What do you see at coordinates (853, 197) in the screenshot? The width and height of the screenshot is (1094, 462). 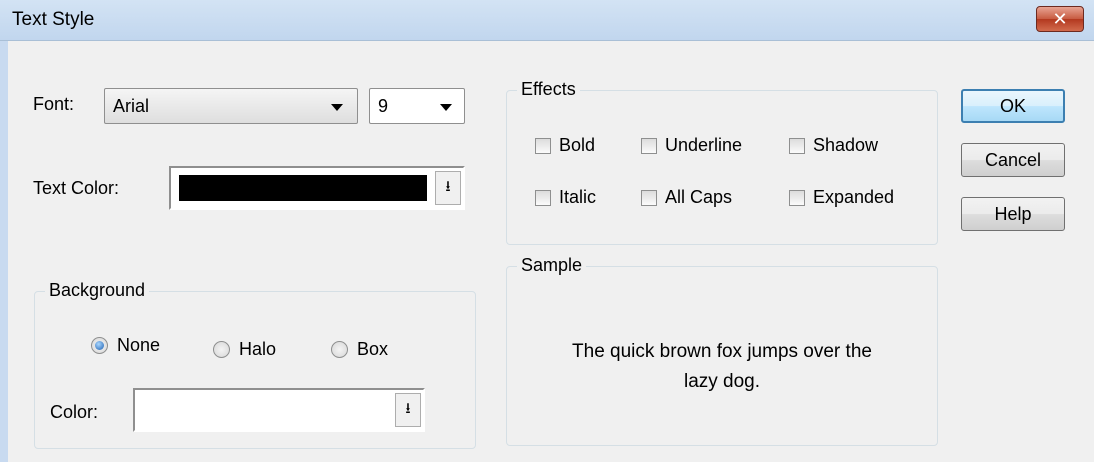 I see `checkbox-expanded-label: Expanded` at bounding box center [853, 197].